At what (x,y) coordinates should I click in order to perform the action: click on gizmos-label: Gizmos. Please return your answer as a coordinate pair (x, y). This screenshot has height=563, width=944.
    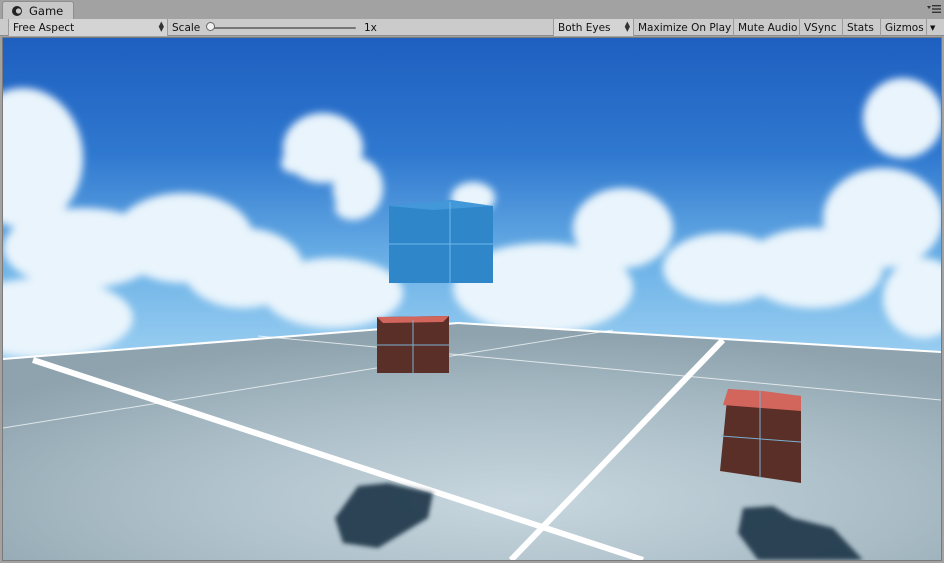
    Looking at the image, I should click on (904, 27).